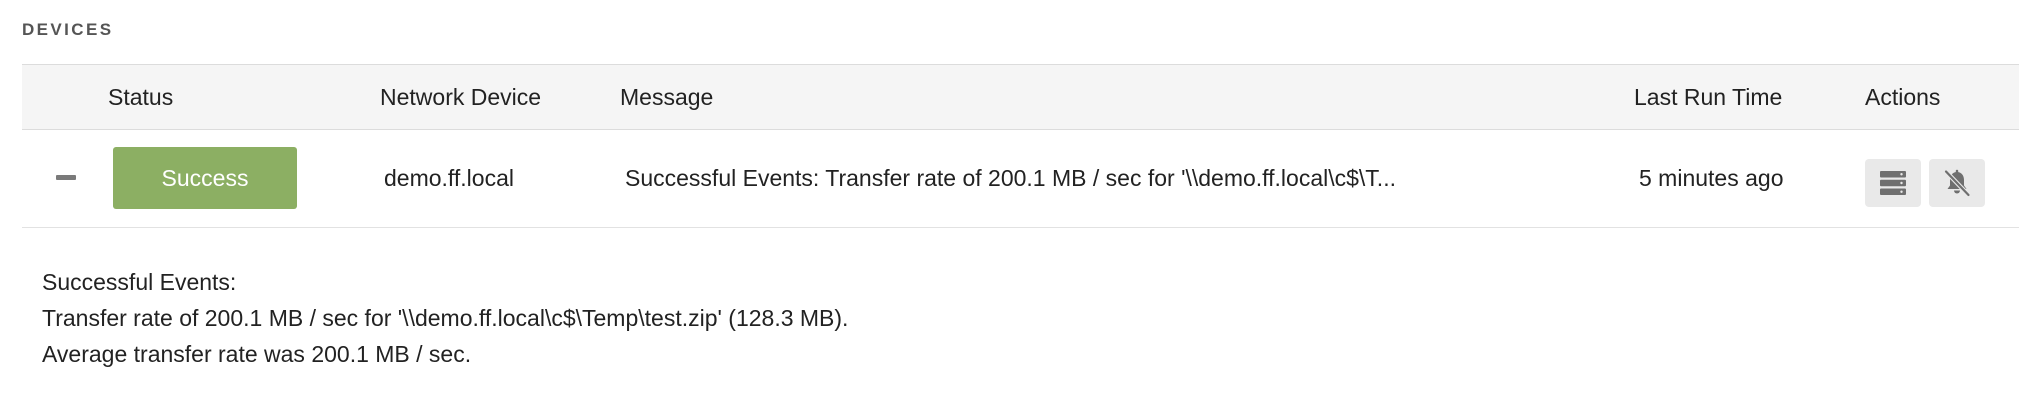  What do you see at coordinates (1903, 97) in the screenshot?
I see `column-header-actions: Actions` at bounding box center [1903, 97].